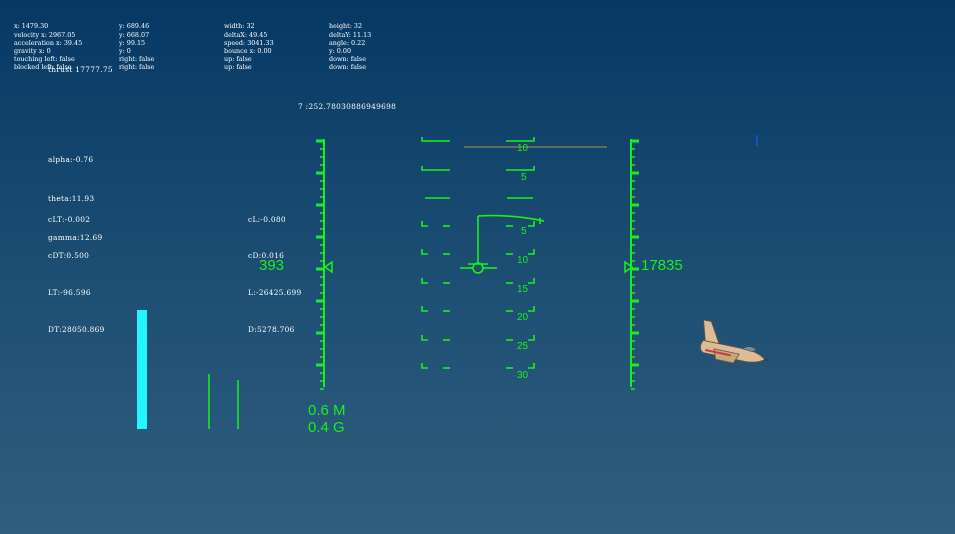 The height and width of the screenshot is (534, 955). Describe the element at coordinates (142, 369) in the screenshot. I see `throttle-bar` at that location.